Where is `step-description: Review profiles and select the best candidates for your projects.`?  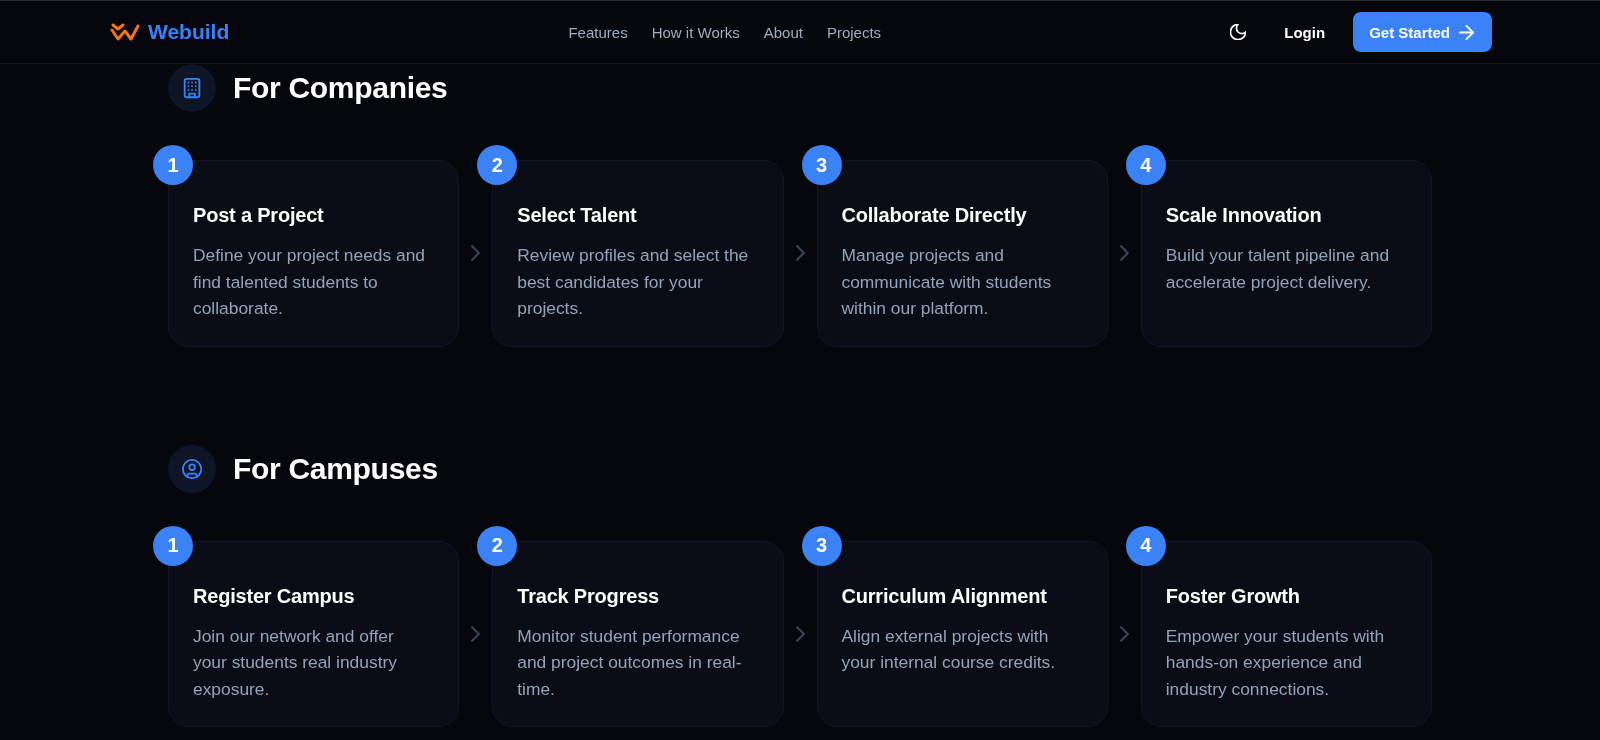
step-description: Review profiles and select the best candidates for your projects. is located at coordinates (633, 282).